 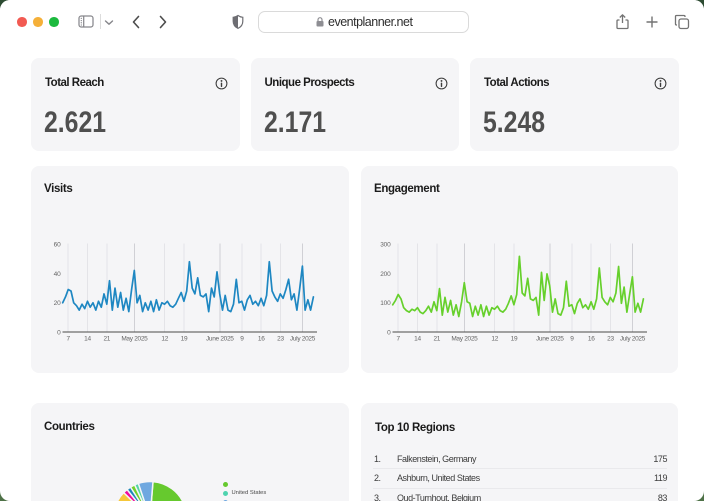 I want to click on svg-text: 60, so click(x=57, y=244).